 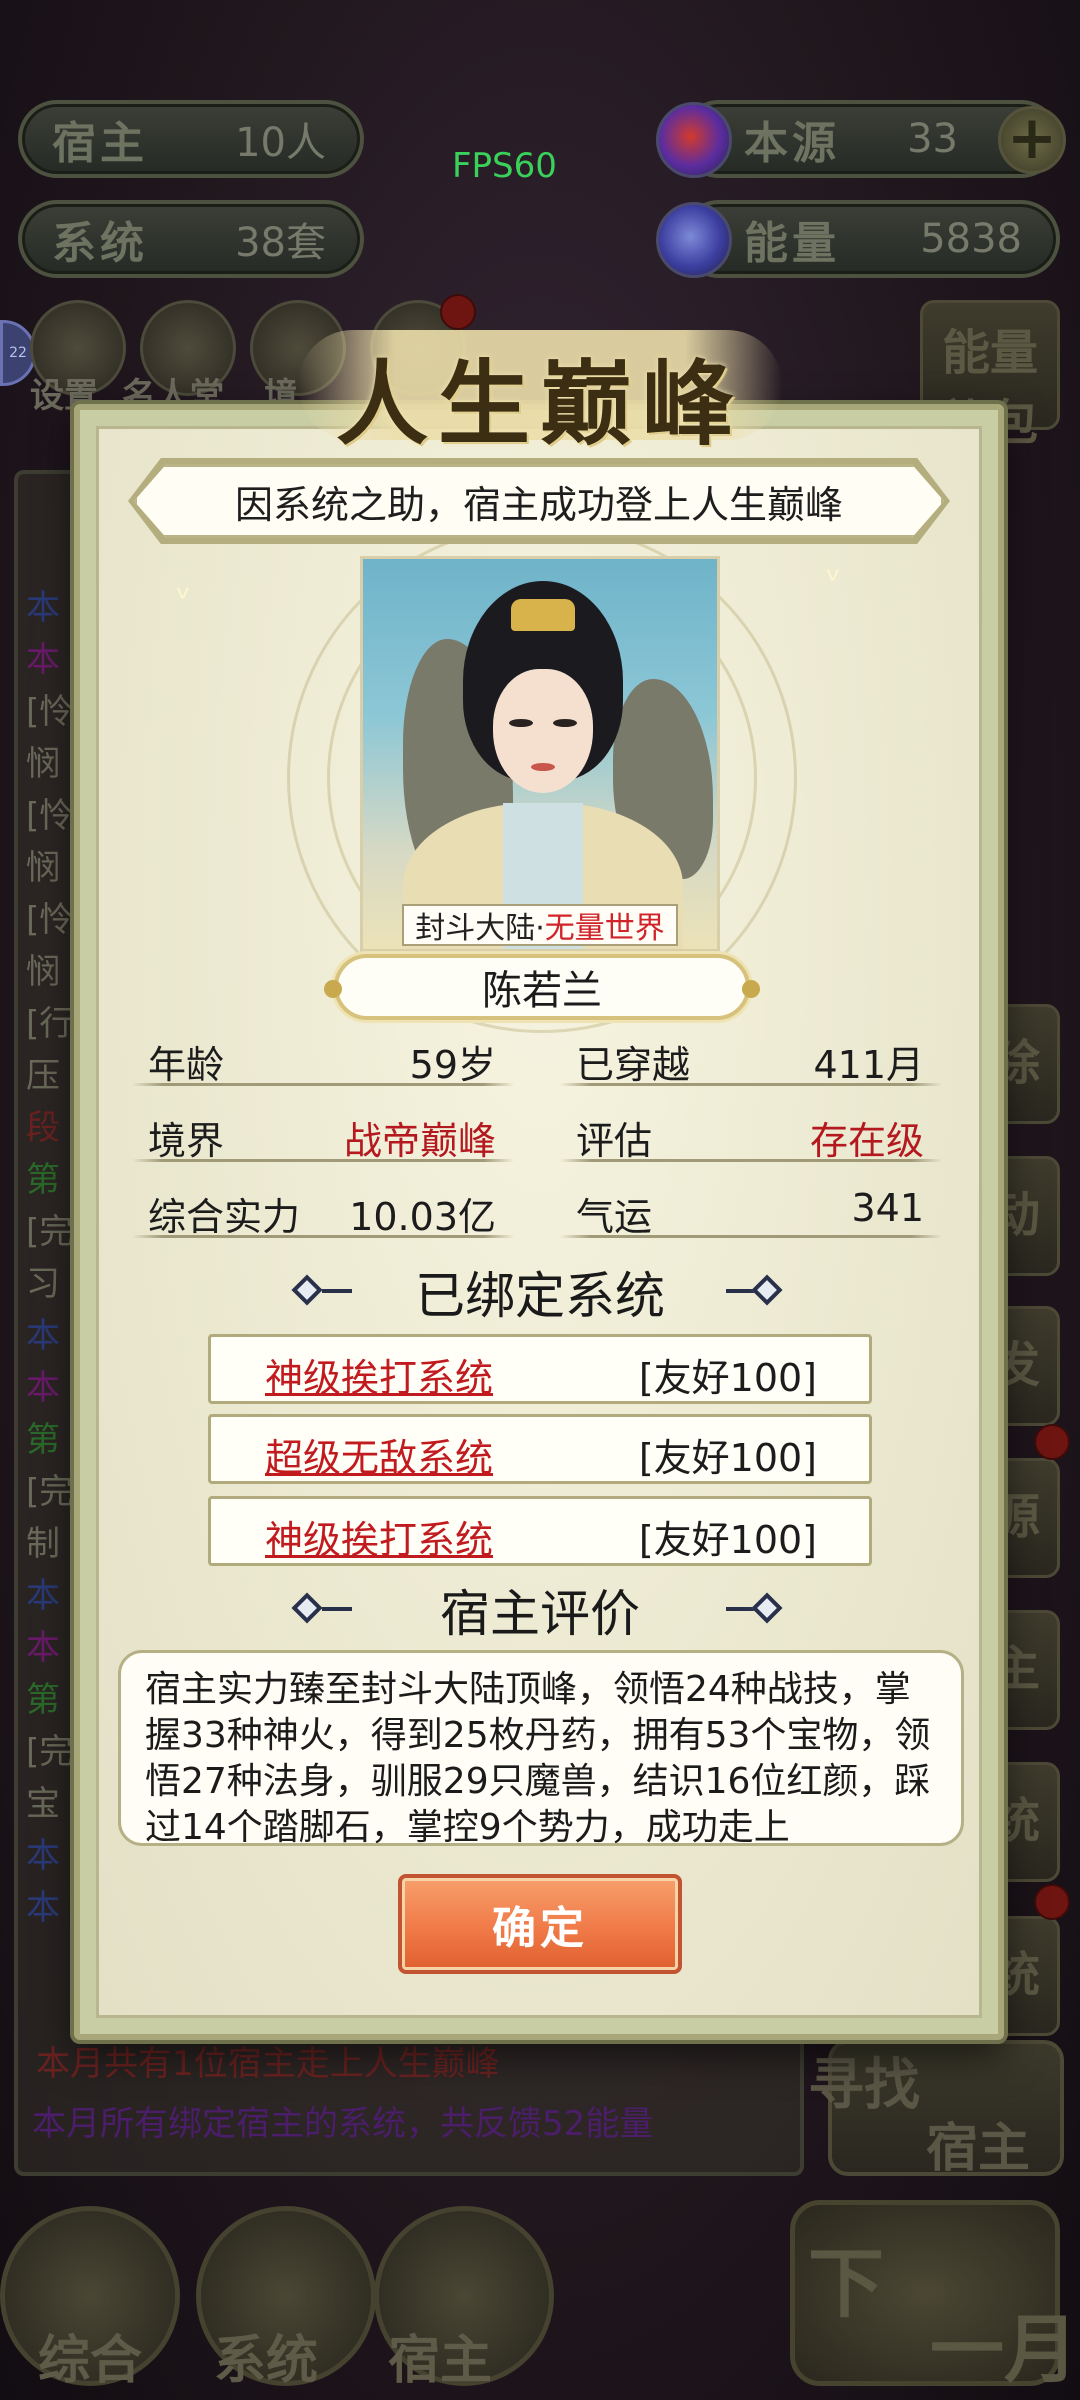 What do you see at coordinates (458, 312) in the screenshot?
I see `notification-dot` at bounding box center [458, 312].